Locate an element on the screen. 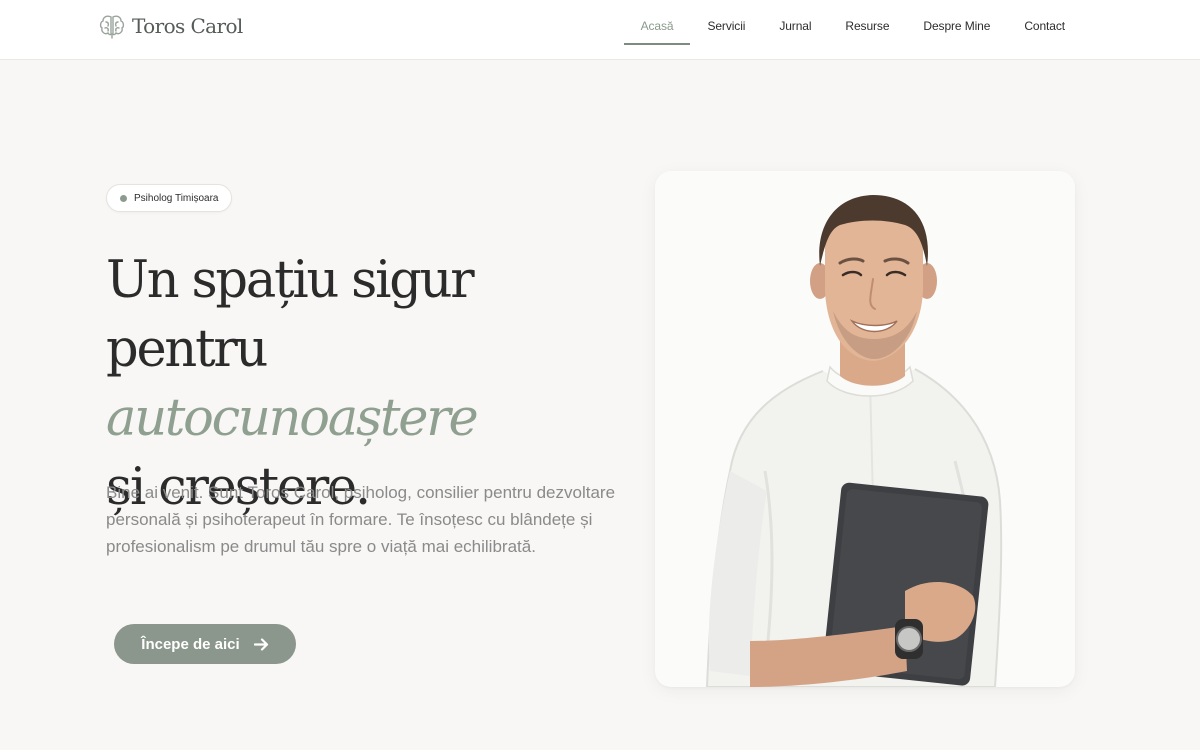 This screenshot has height=750, width=1200. nav-item-acasa: Acasă is located at coordinates (657, 30).